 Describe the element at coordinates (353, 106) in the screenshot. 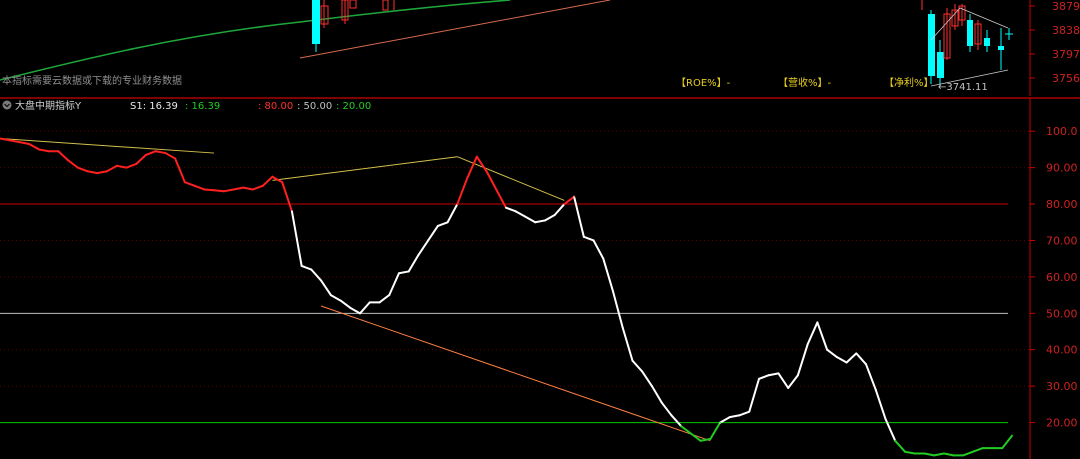

I see `level-low-label: : 20.00` at that location.